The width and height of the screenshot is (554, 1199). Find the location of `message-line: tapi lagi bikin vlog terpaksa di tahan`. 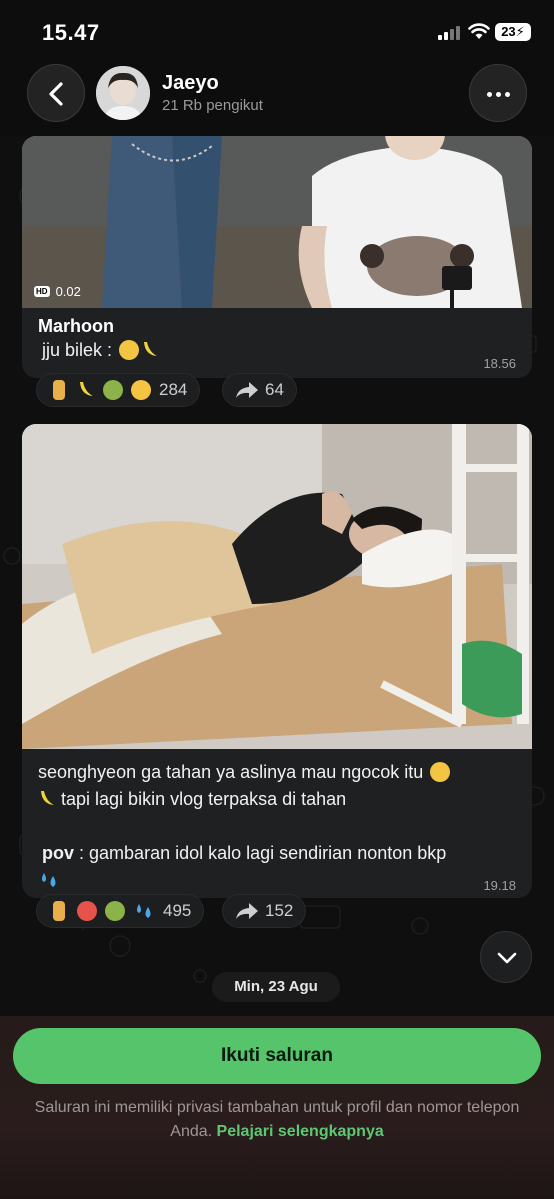

message-line: tapi lagi bikin vlog terpaksa di tahan is located at coordinates (277, 799).